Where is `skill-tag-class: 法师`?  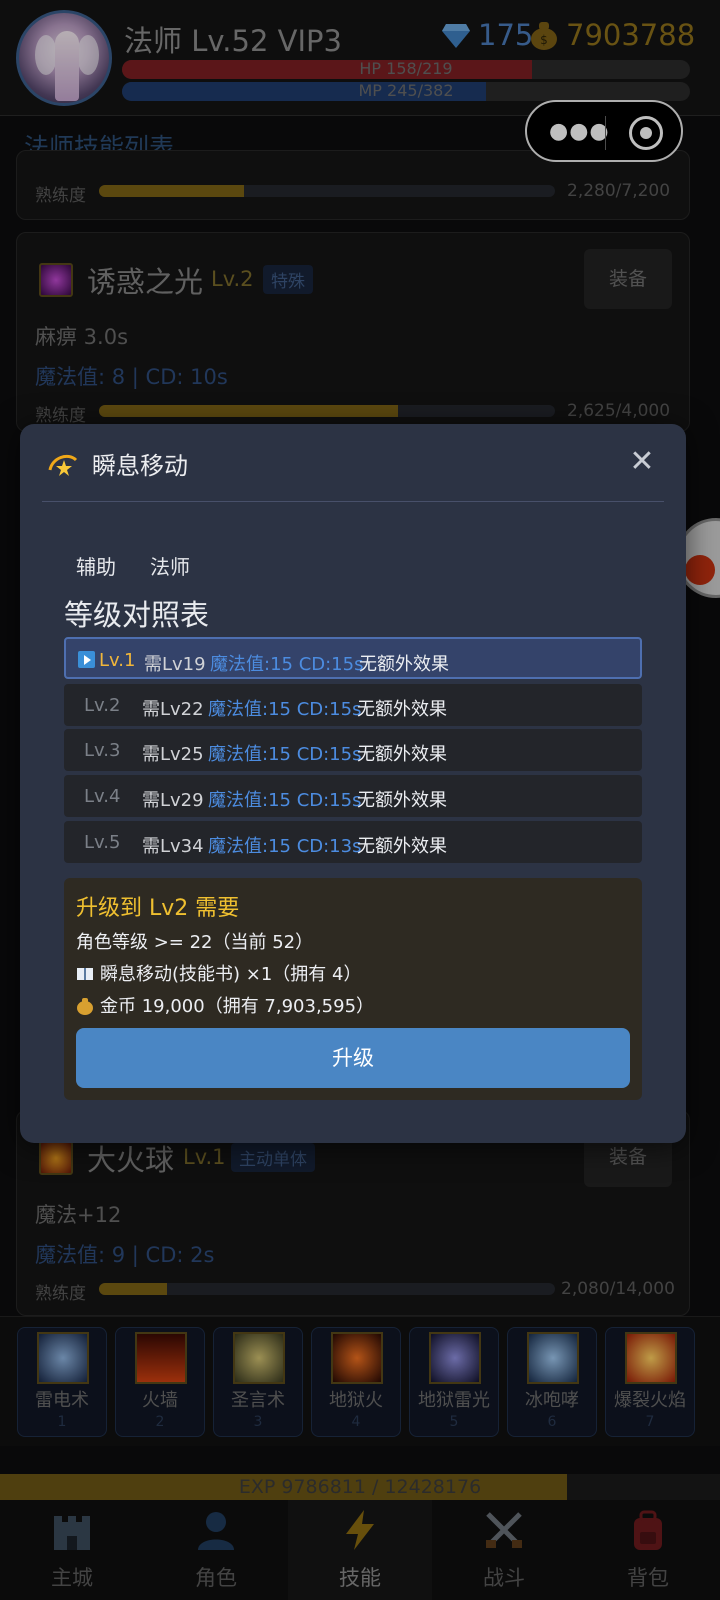 skill-tag-class: 法师 is located at coordinates (170, 567).